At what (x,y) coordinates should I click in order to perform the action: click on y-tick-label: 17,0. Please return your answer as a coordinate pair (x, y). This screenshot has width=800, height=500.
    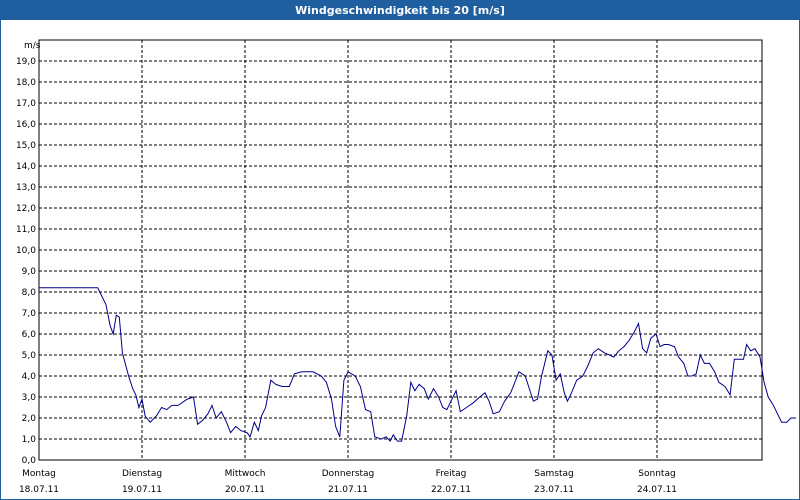
    Looking at the image, I should click on (26, 104).